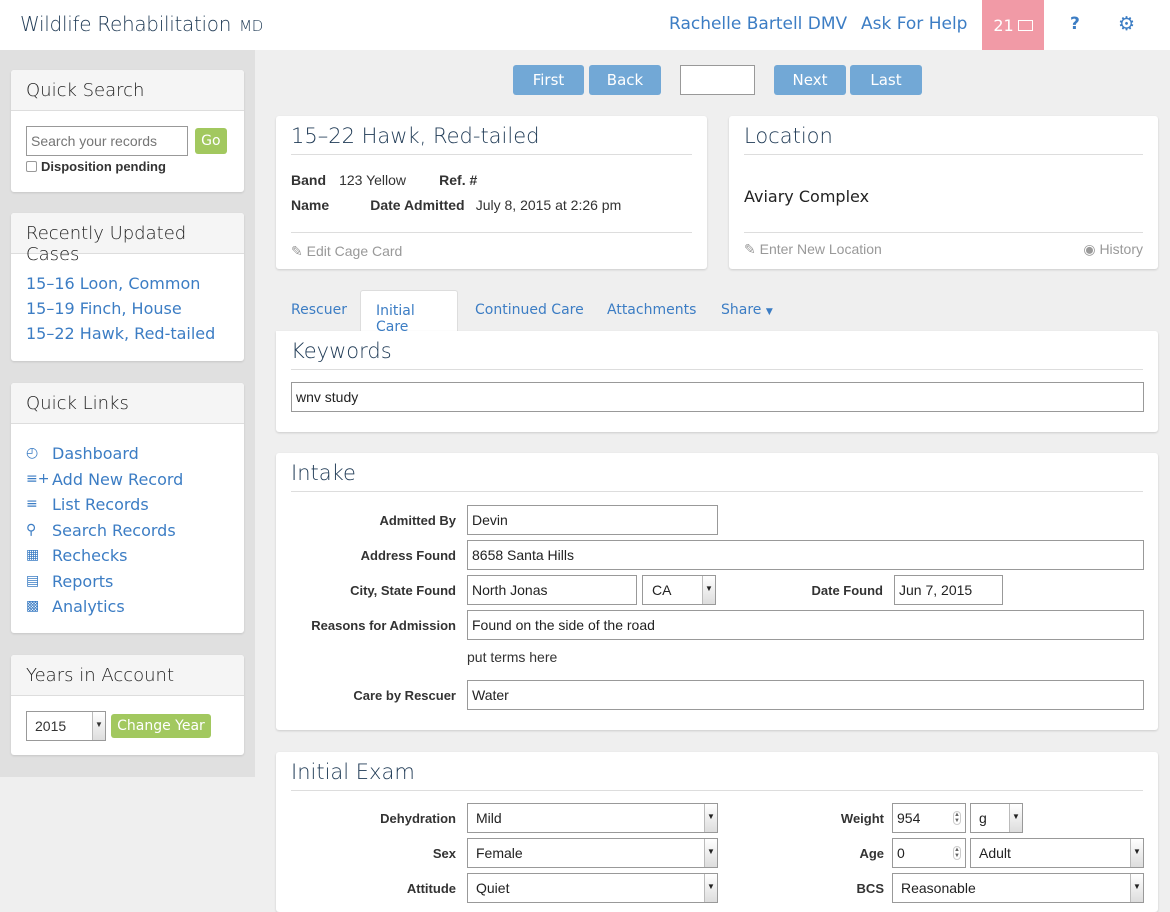  I want to click on record-title: 15–22 Hawk, Red-tailed, so click(491, 139).